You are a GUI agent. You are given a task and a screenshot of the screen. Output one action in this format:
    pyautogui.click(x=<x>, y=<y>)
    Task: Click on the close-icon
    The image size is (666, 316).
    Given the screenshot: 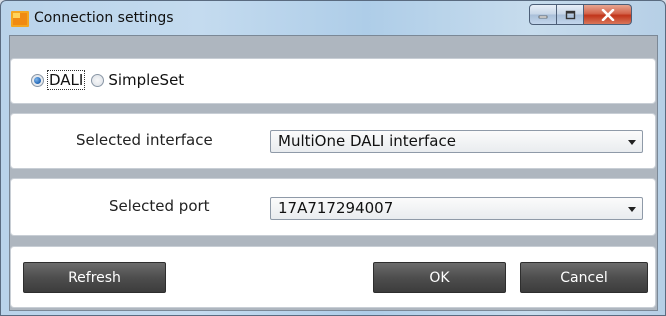 What is the action you would take?
    pyautogui.click(x=607, y=14)
    